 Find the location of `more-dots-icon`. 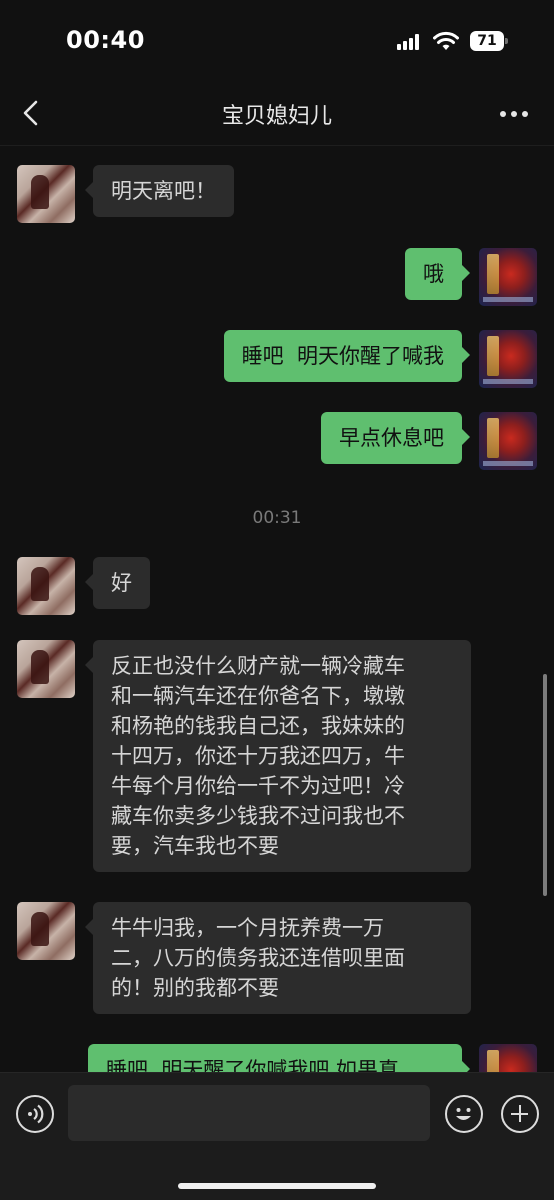

more-dots-icon is located at coordinates (514, 114).